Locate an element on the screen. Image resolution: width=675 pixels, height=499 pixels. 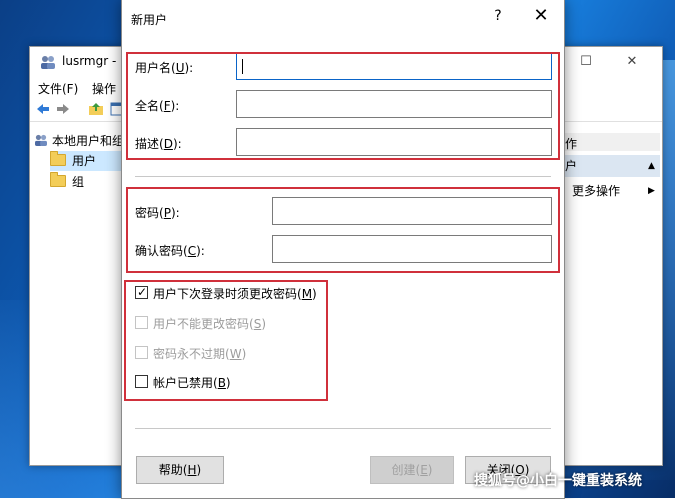
tree-item-users: 用户 is located at coordinates (90, 161).